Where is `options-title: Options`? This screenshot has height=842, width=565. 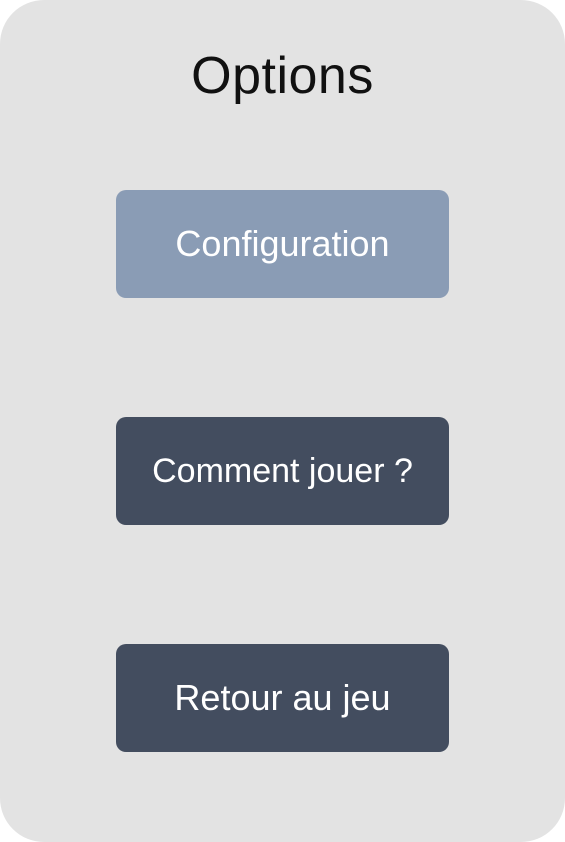 options-title: Options is located at coordinates (282, 76).